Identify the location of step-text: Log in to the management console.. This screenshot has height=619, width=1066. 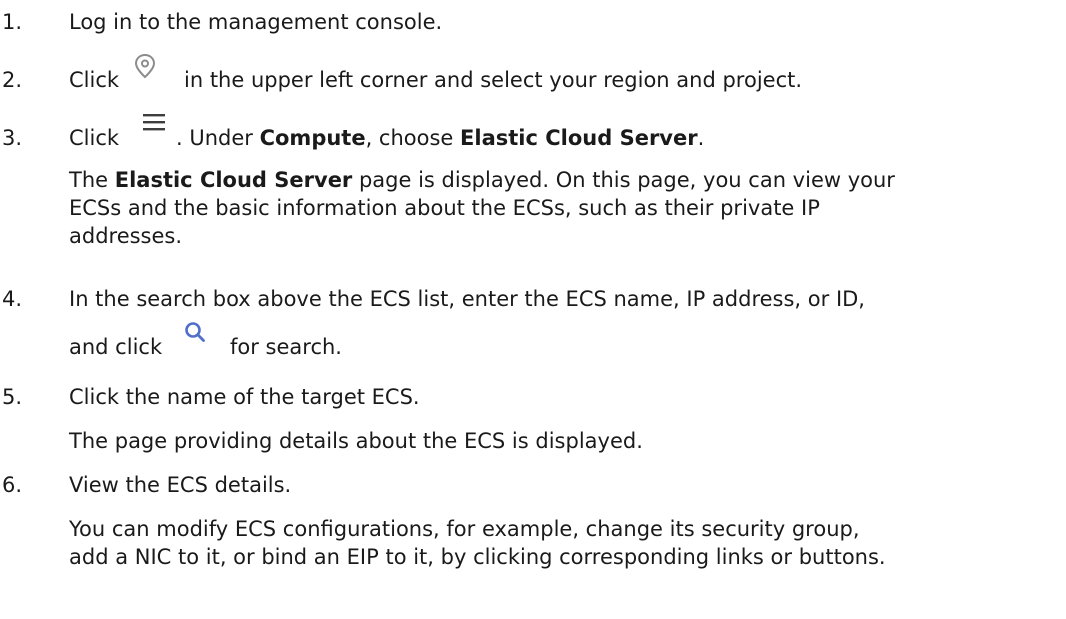
(256, 22).